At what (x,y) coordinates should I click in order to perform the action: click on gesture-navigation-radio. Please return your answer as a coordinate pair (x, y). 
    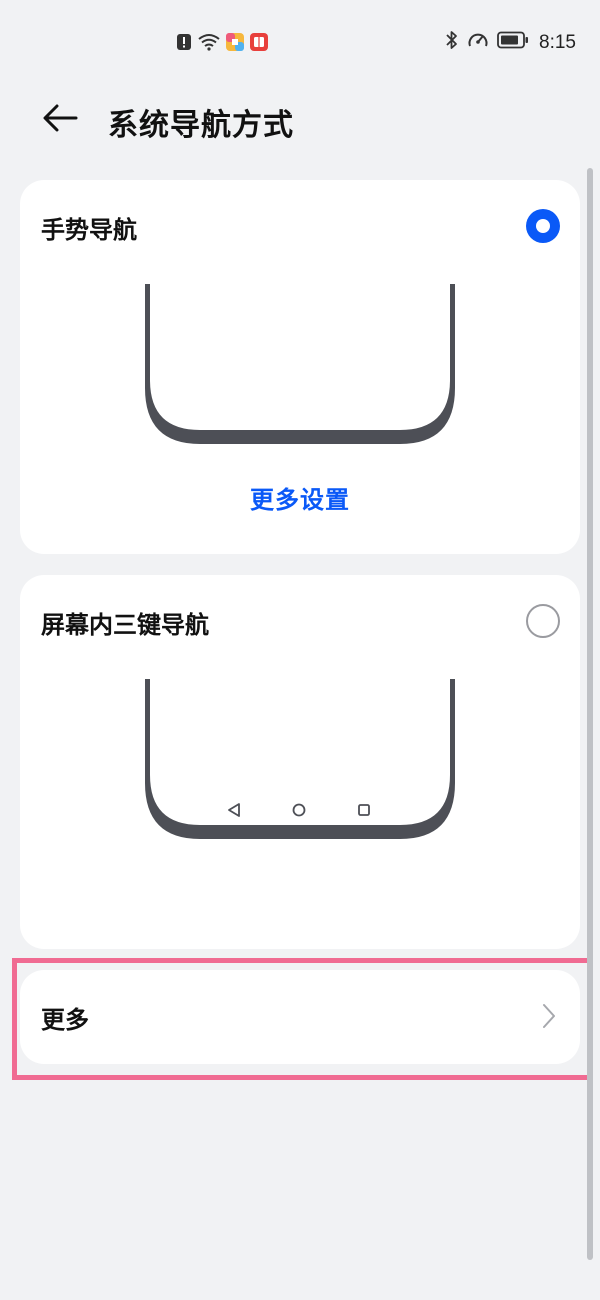
    Looking at the image, I should click on (543, 226).